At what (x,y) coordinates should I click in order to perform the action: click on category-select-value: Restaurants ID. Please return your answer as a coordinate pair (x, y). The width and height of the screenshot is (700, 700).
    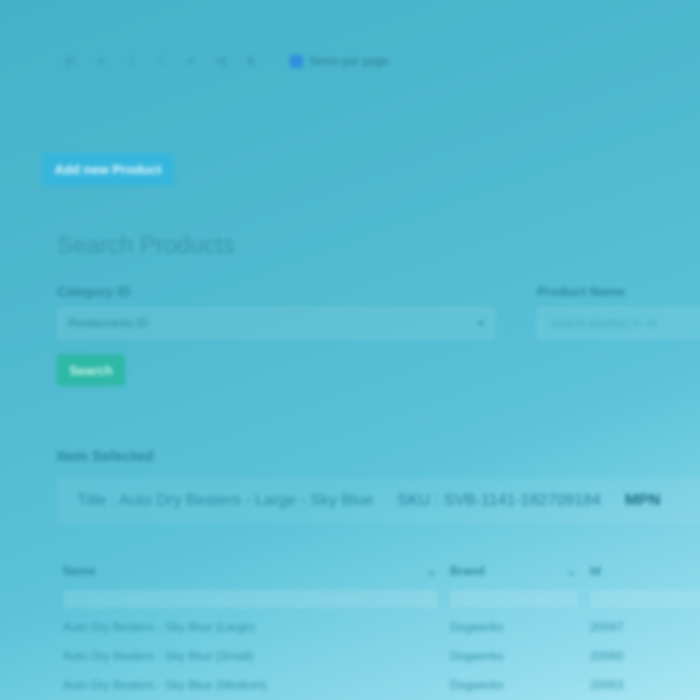
    Looking at the image, I should click on (108, 323).